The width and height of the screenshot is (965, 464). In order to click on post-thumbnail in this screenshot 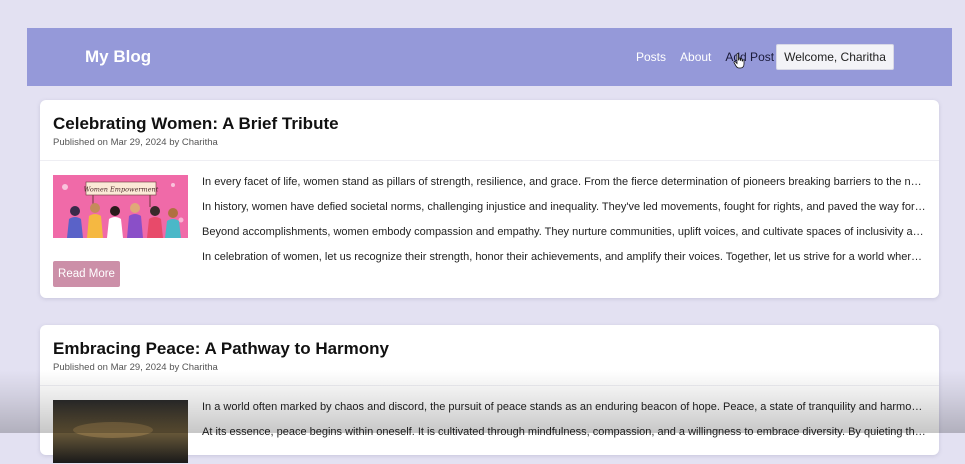, I will do `click(120, 431)`.